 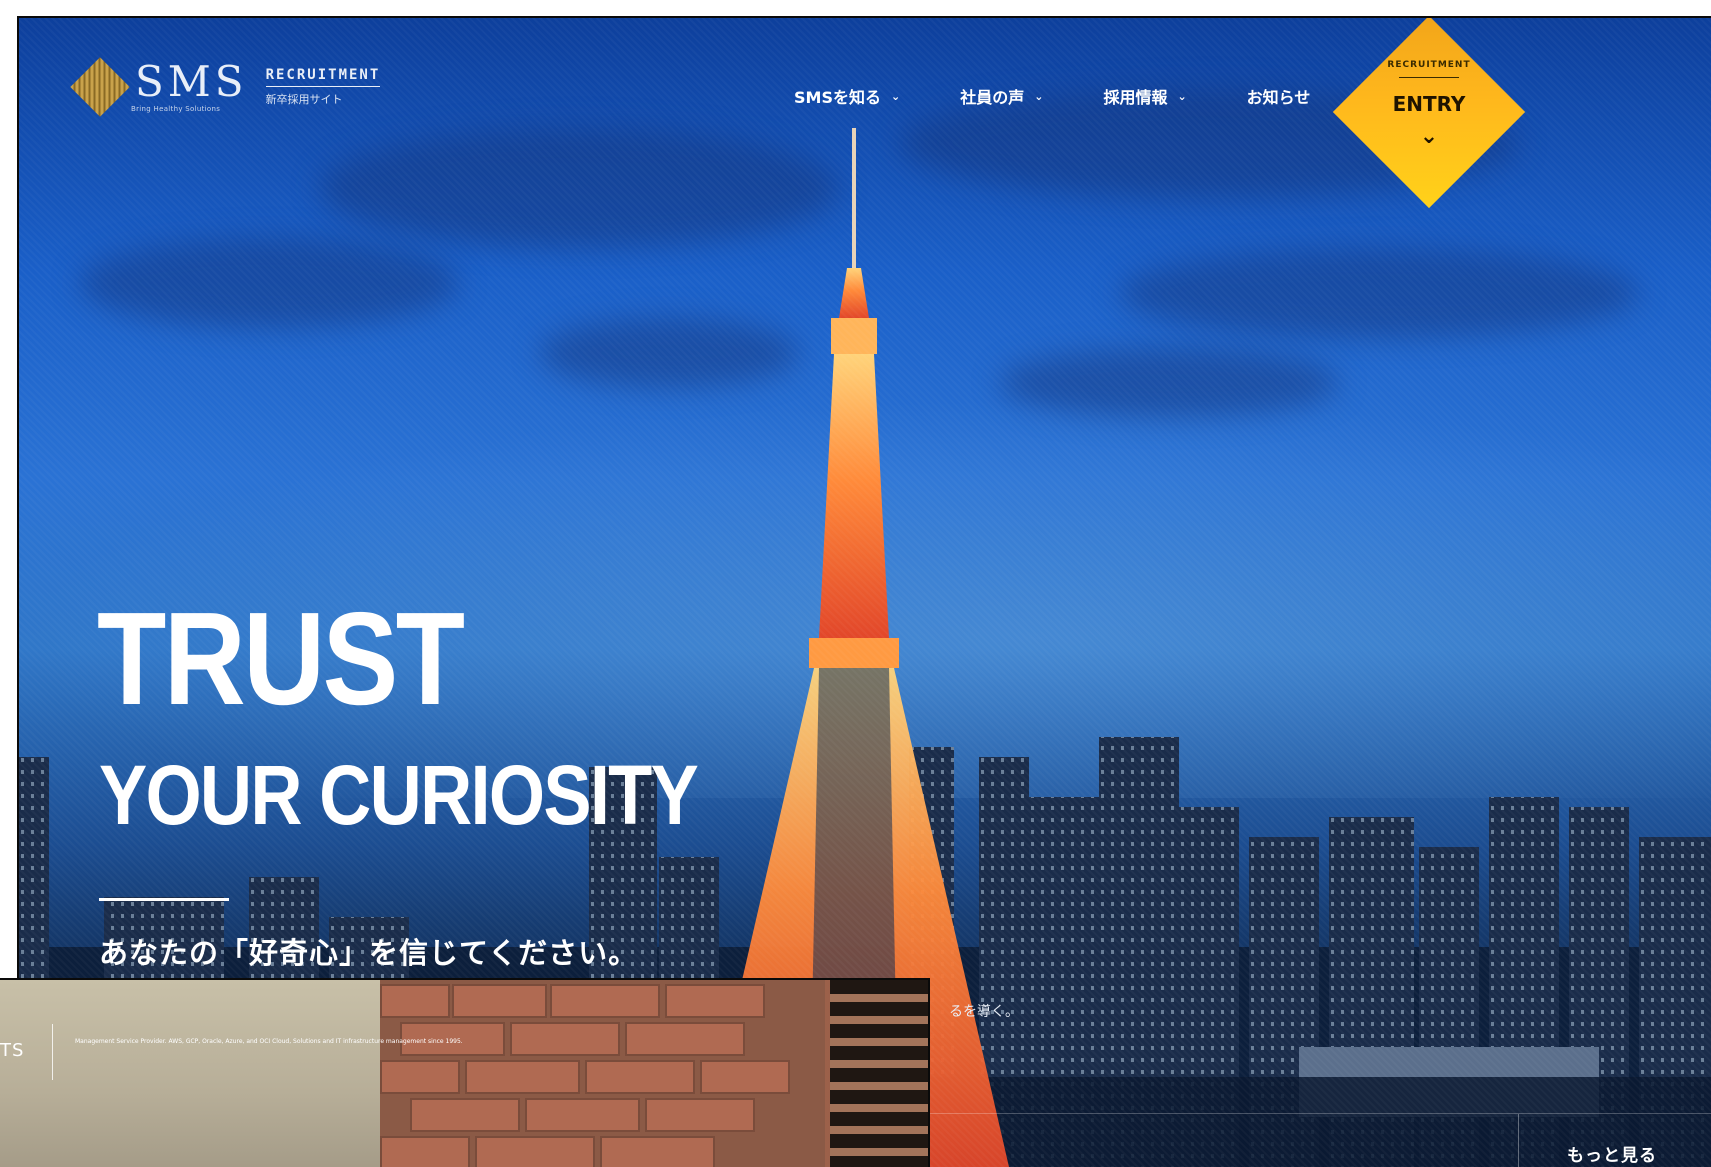 What do you see at coordinates (323, 77) in the screenshot?
I see `recruitment-label: RECRUITMENT` at bounding box center [323, 77].